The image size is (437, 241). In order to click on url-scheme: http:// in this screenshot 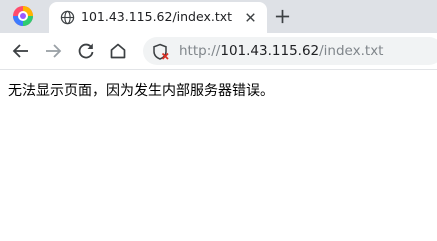, I will do `click(200, 51)`.